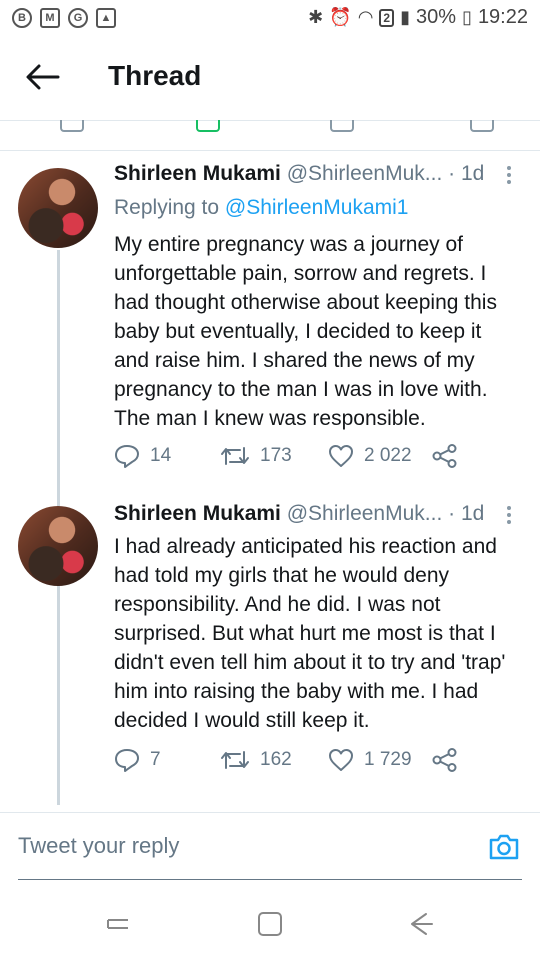 This screenshot has width=540, height=960. I want to click on replying-to: Replying to @ShirleenMukami1, so click(261, 208).